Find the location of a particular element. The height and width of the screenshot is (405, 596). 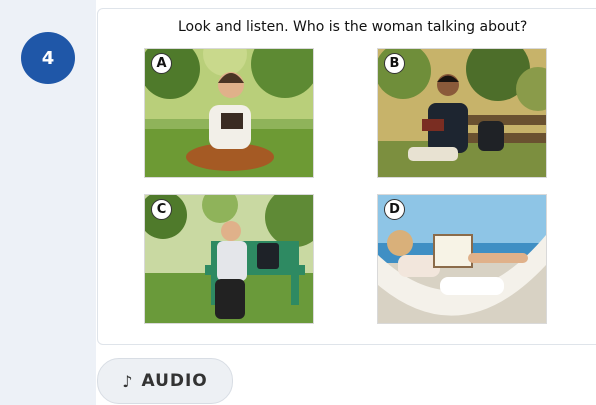

question-number-badge: 4 is located at coordinates (48, 58).